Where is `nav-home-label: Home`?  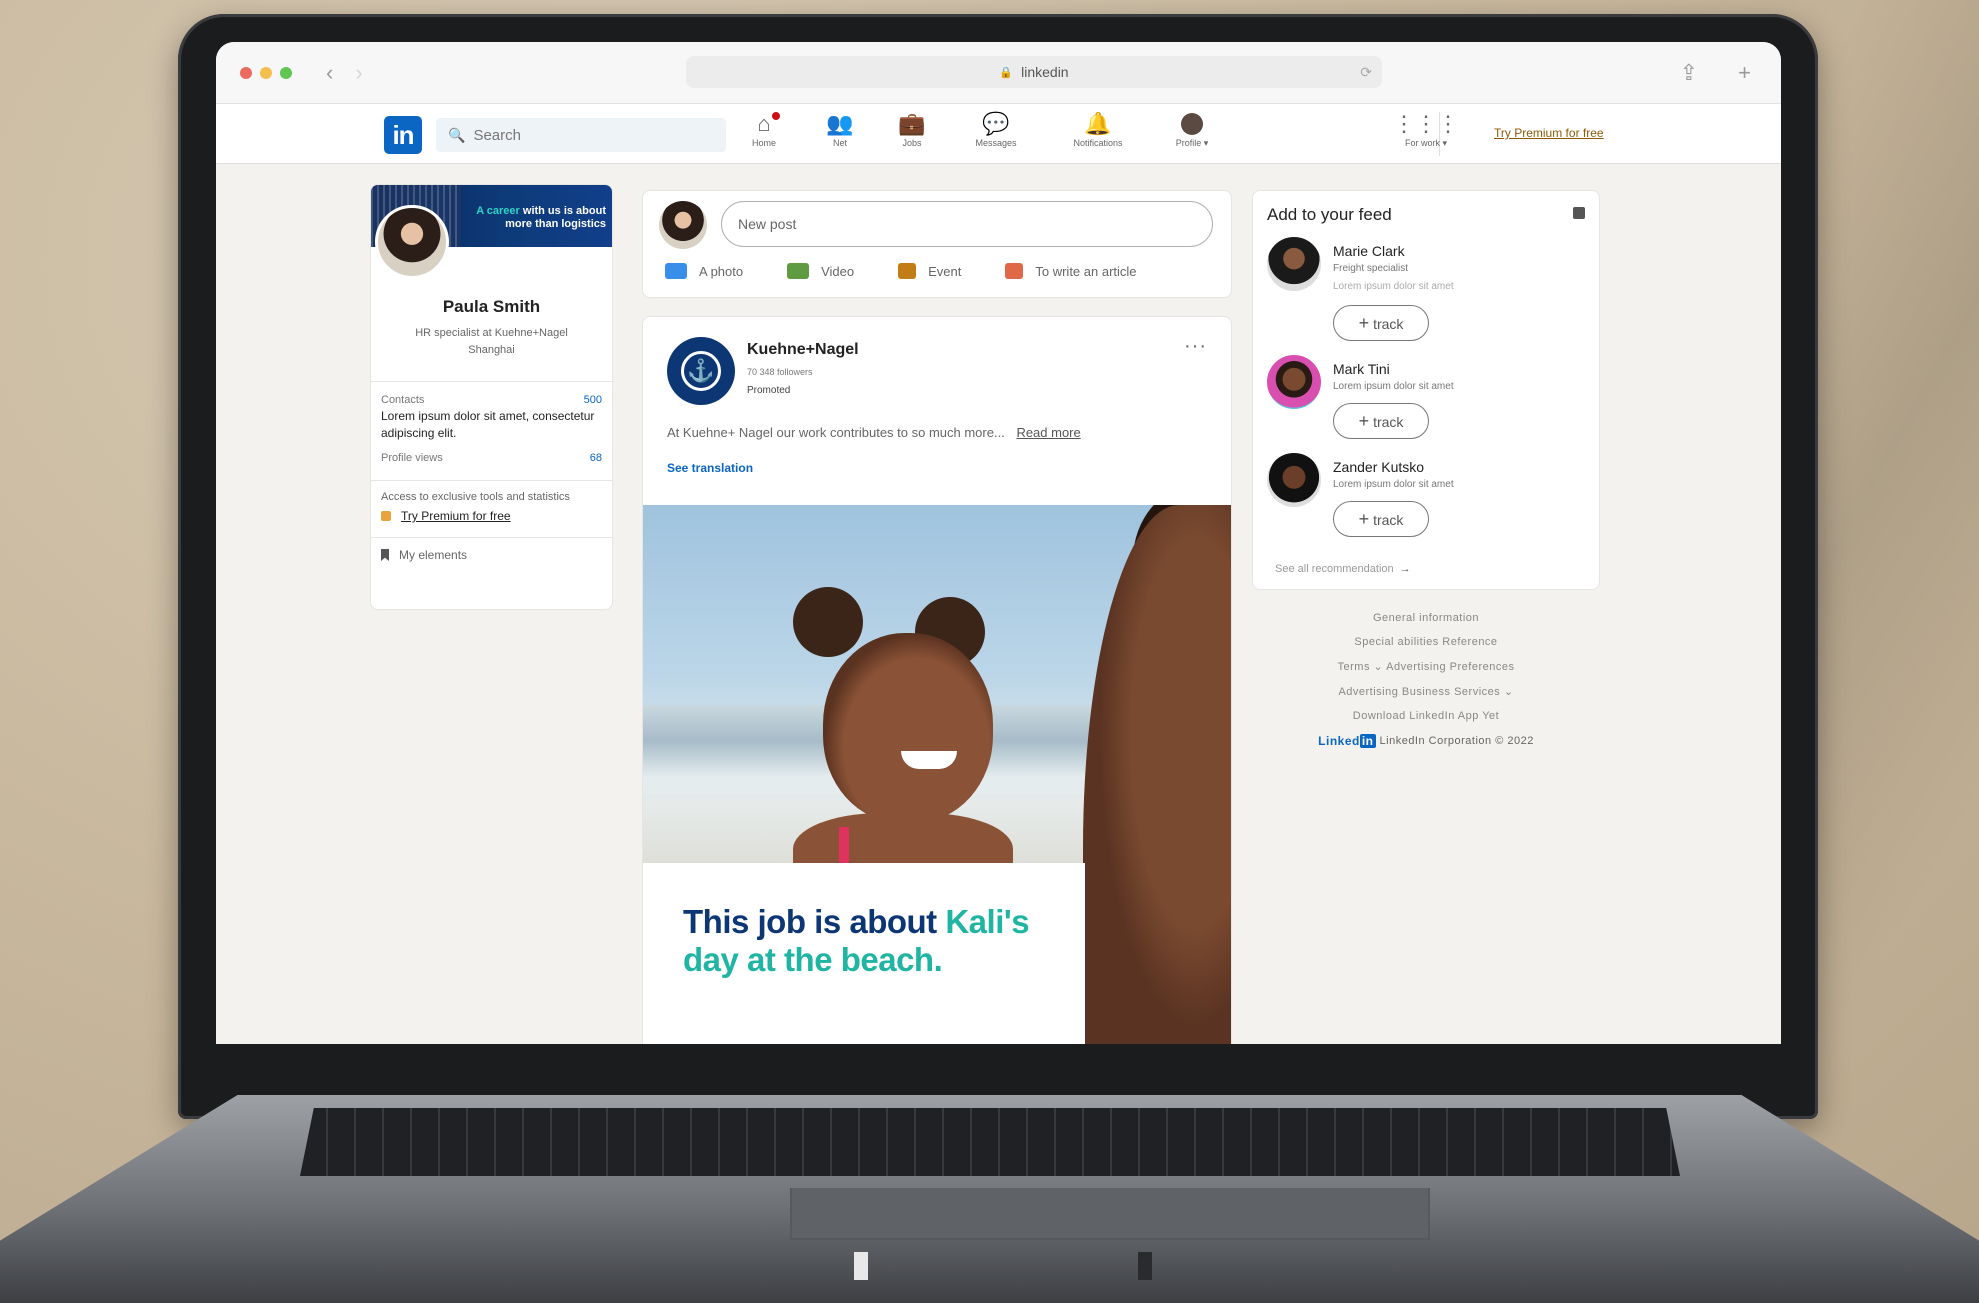
nav-home-label: Home is located at coordinates (763, 143).